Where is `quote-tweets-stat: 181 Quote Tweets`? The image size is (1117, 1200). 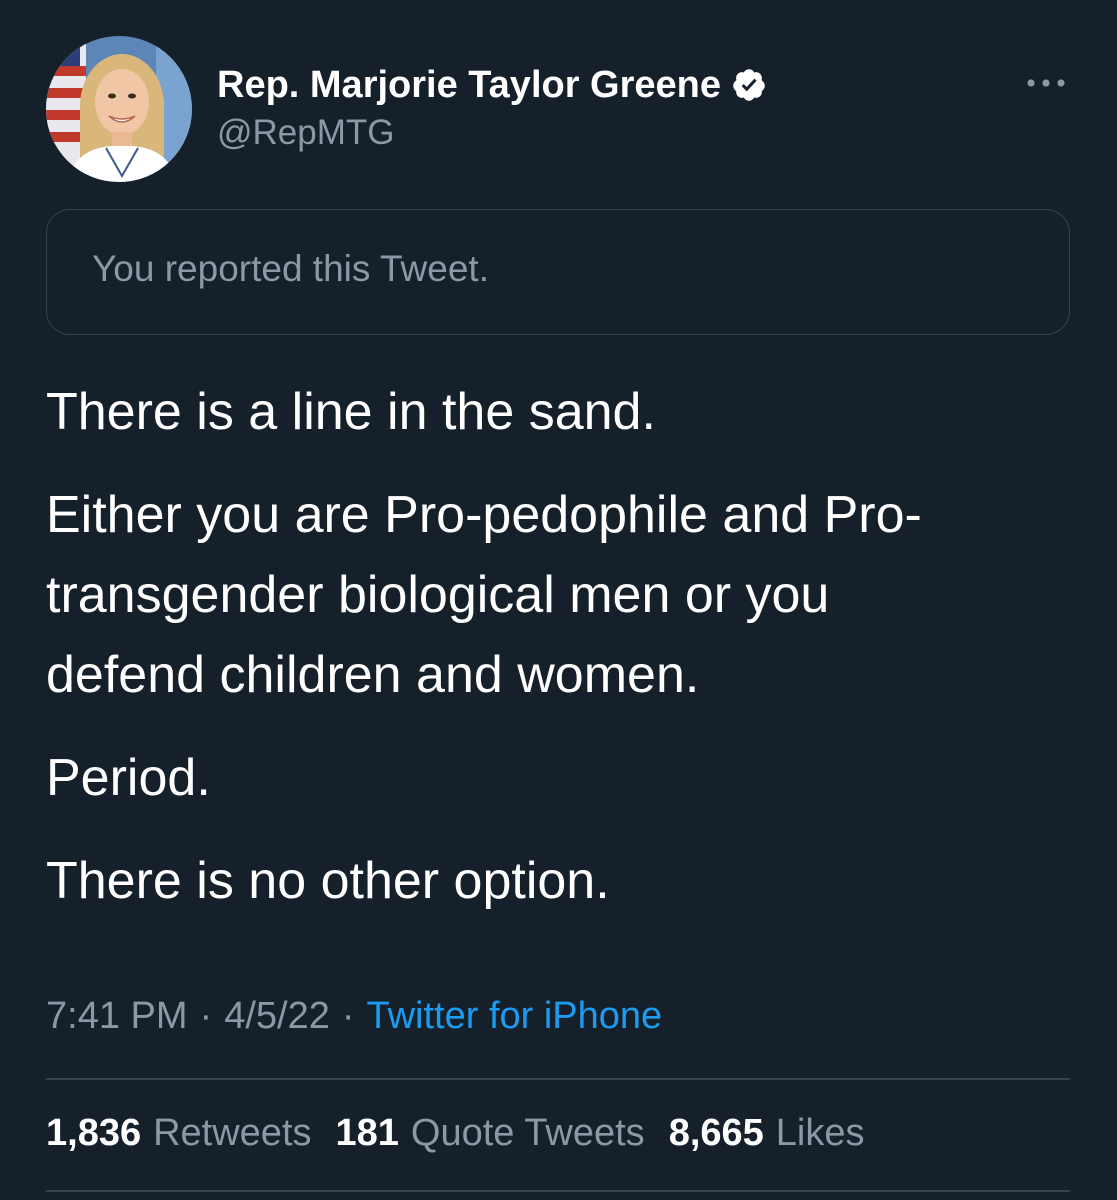
quote-tweets-stat: 181 Quote Tweets is located at coordinates (490, 1133).